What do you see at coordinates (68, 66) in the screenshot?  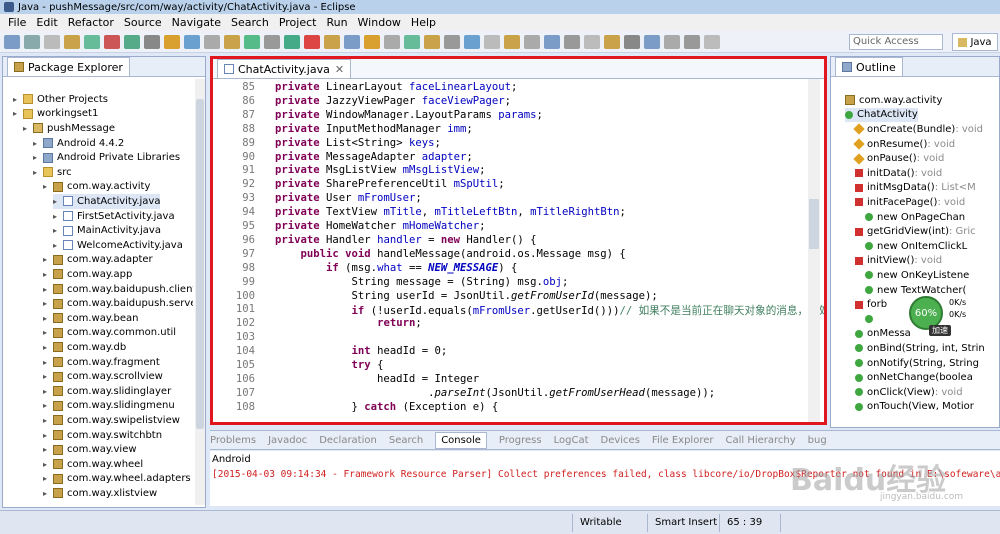 I see `tab-package-explorer: Package Explorer` at bounding box center [68, 66].